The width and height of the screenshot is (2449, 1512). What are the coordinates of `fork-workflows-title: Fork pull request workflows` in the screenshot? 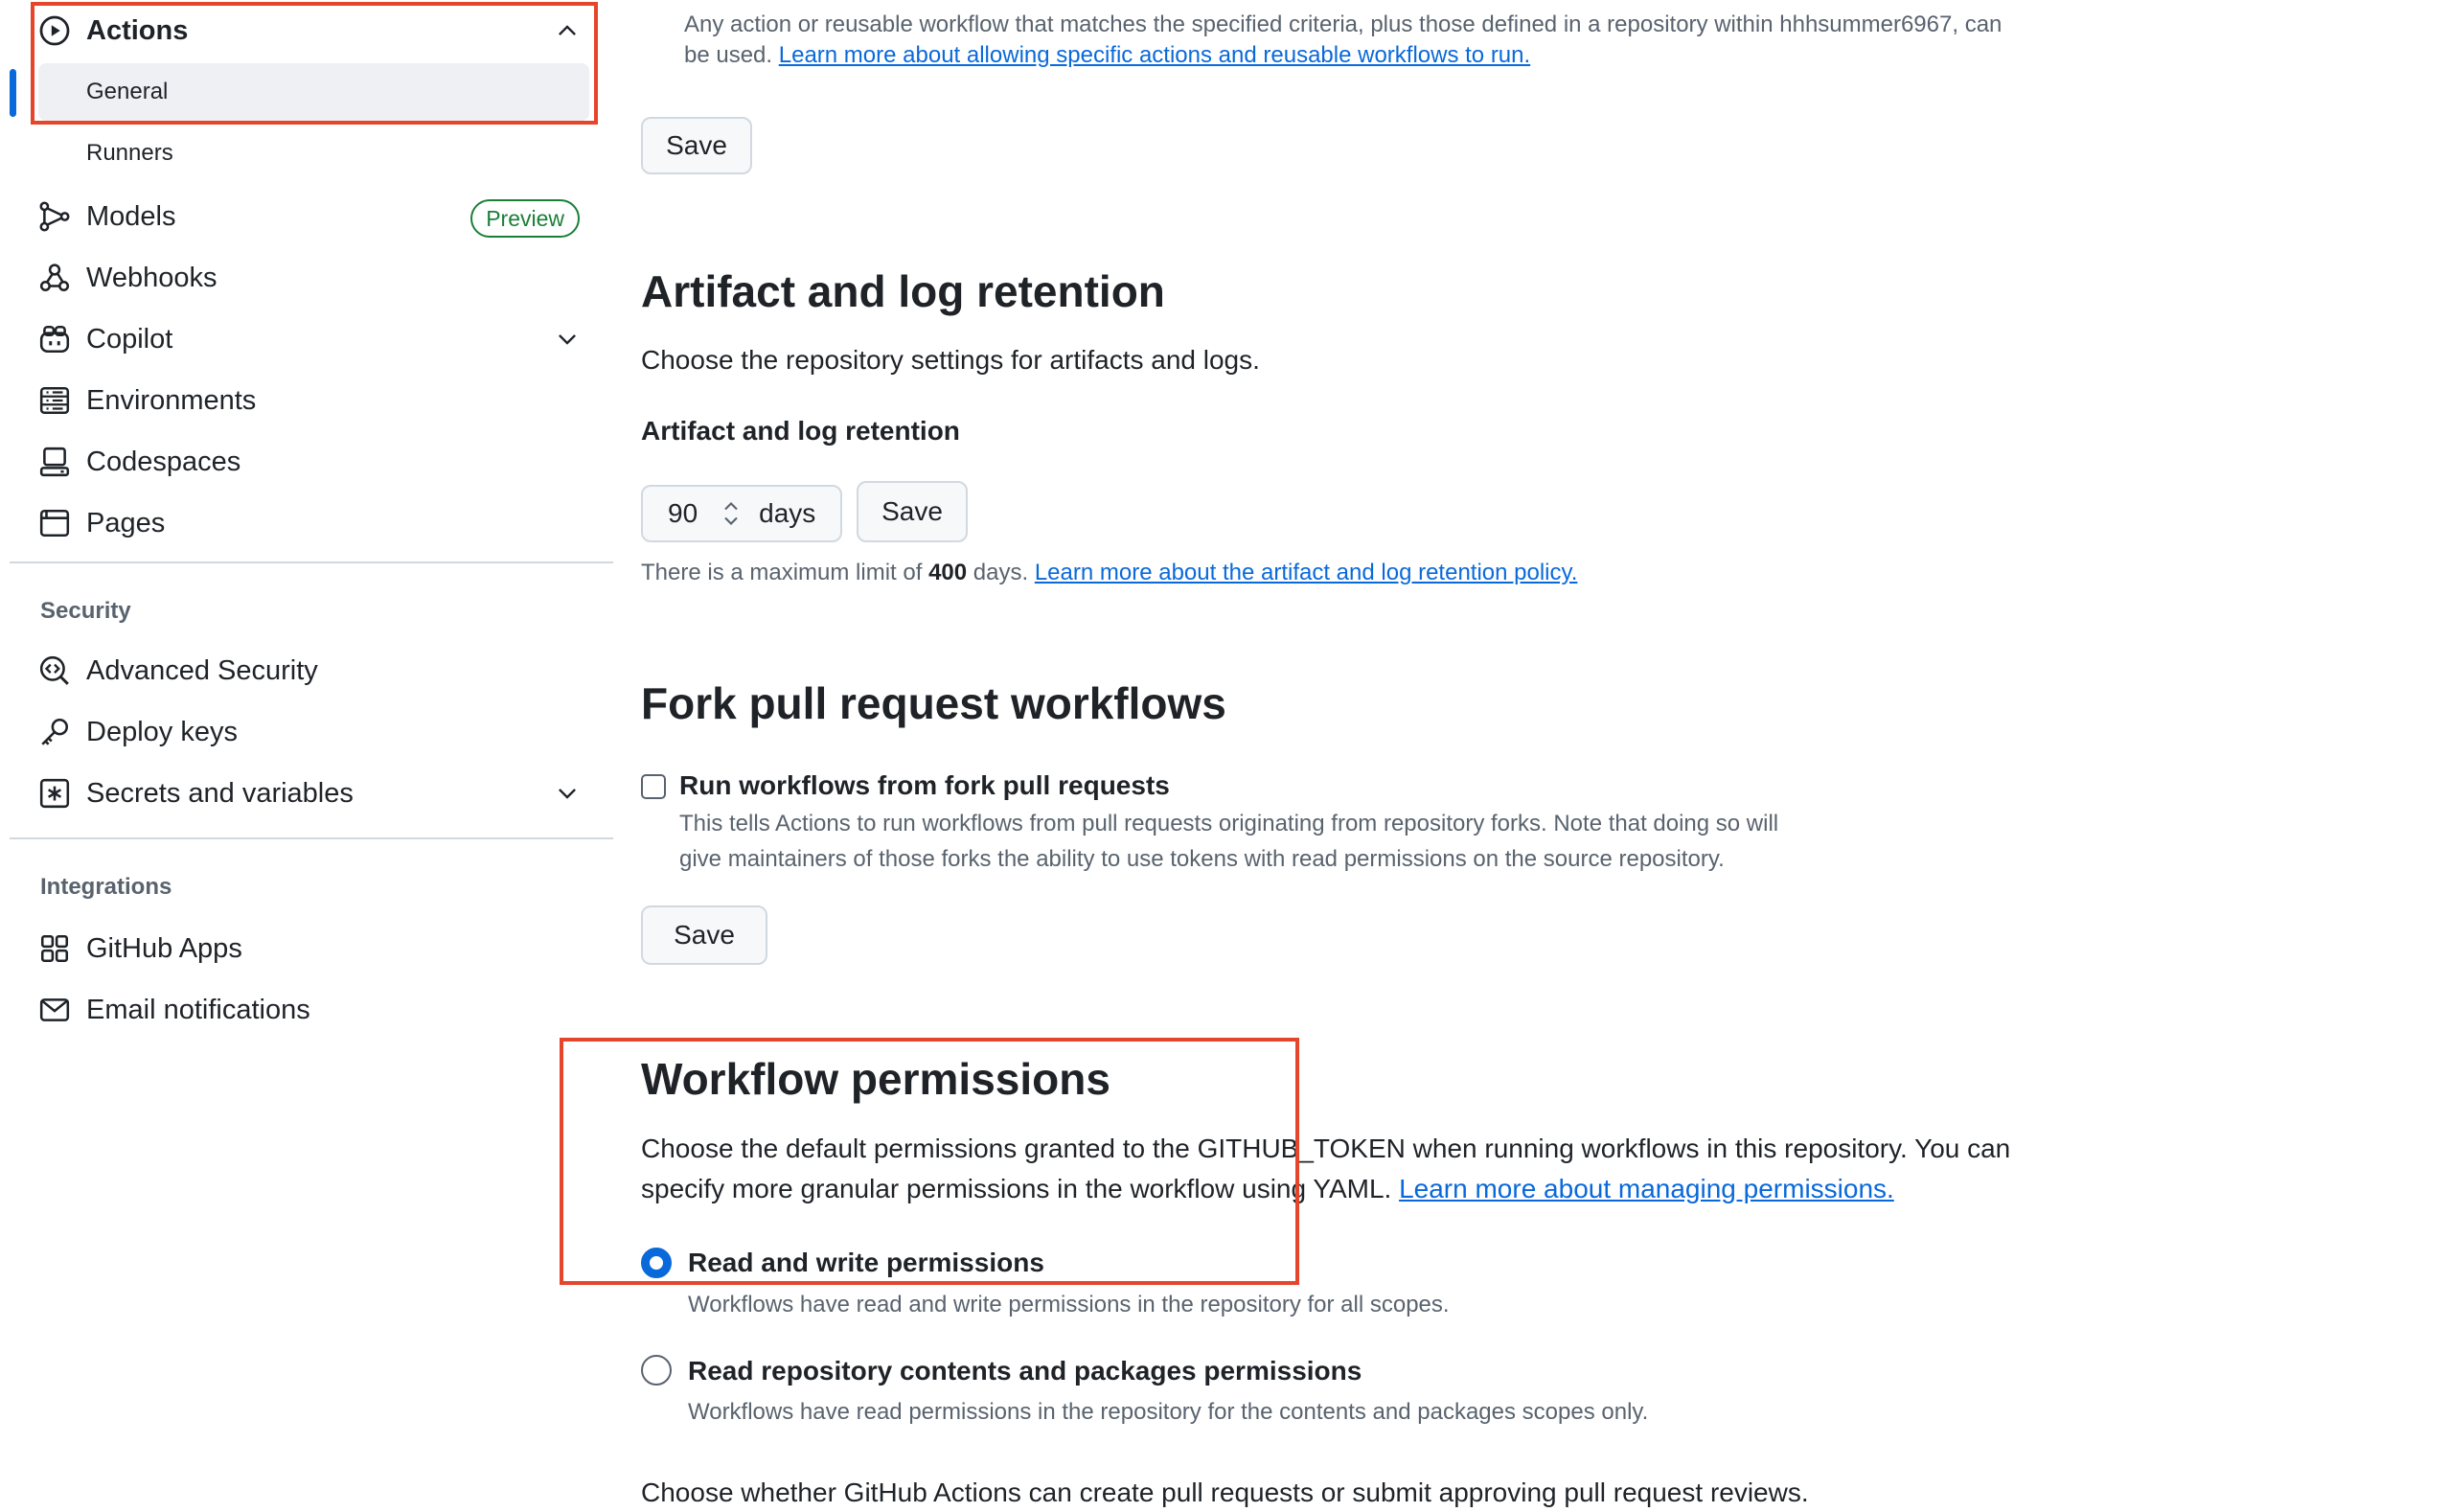 It's located at (933, 703).